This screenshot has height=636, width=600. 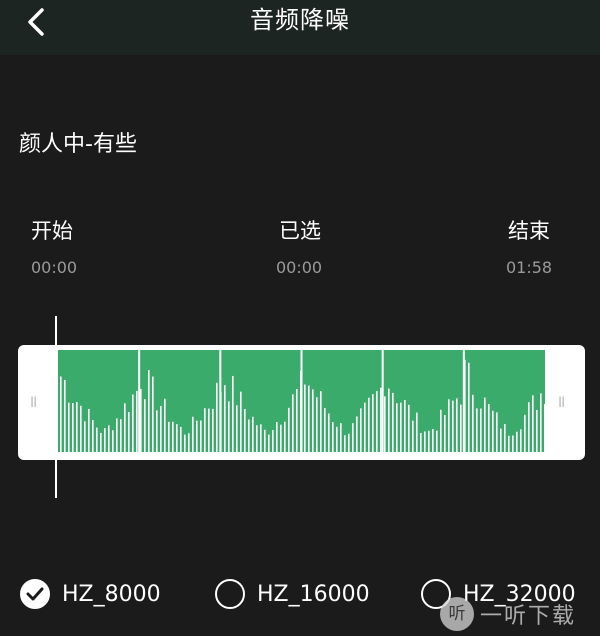 I want to click on trim-handle-right: II, so click(x=561, y=403).